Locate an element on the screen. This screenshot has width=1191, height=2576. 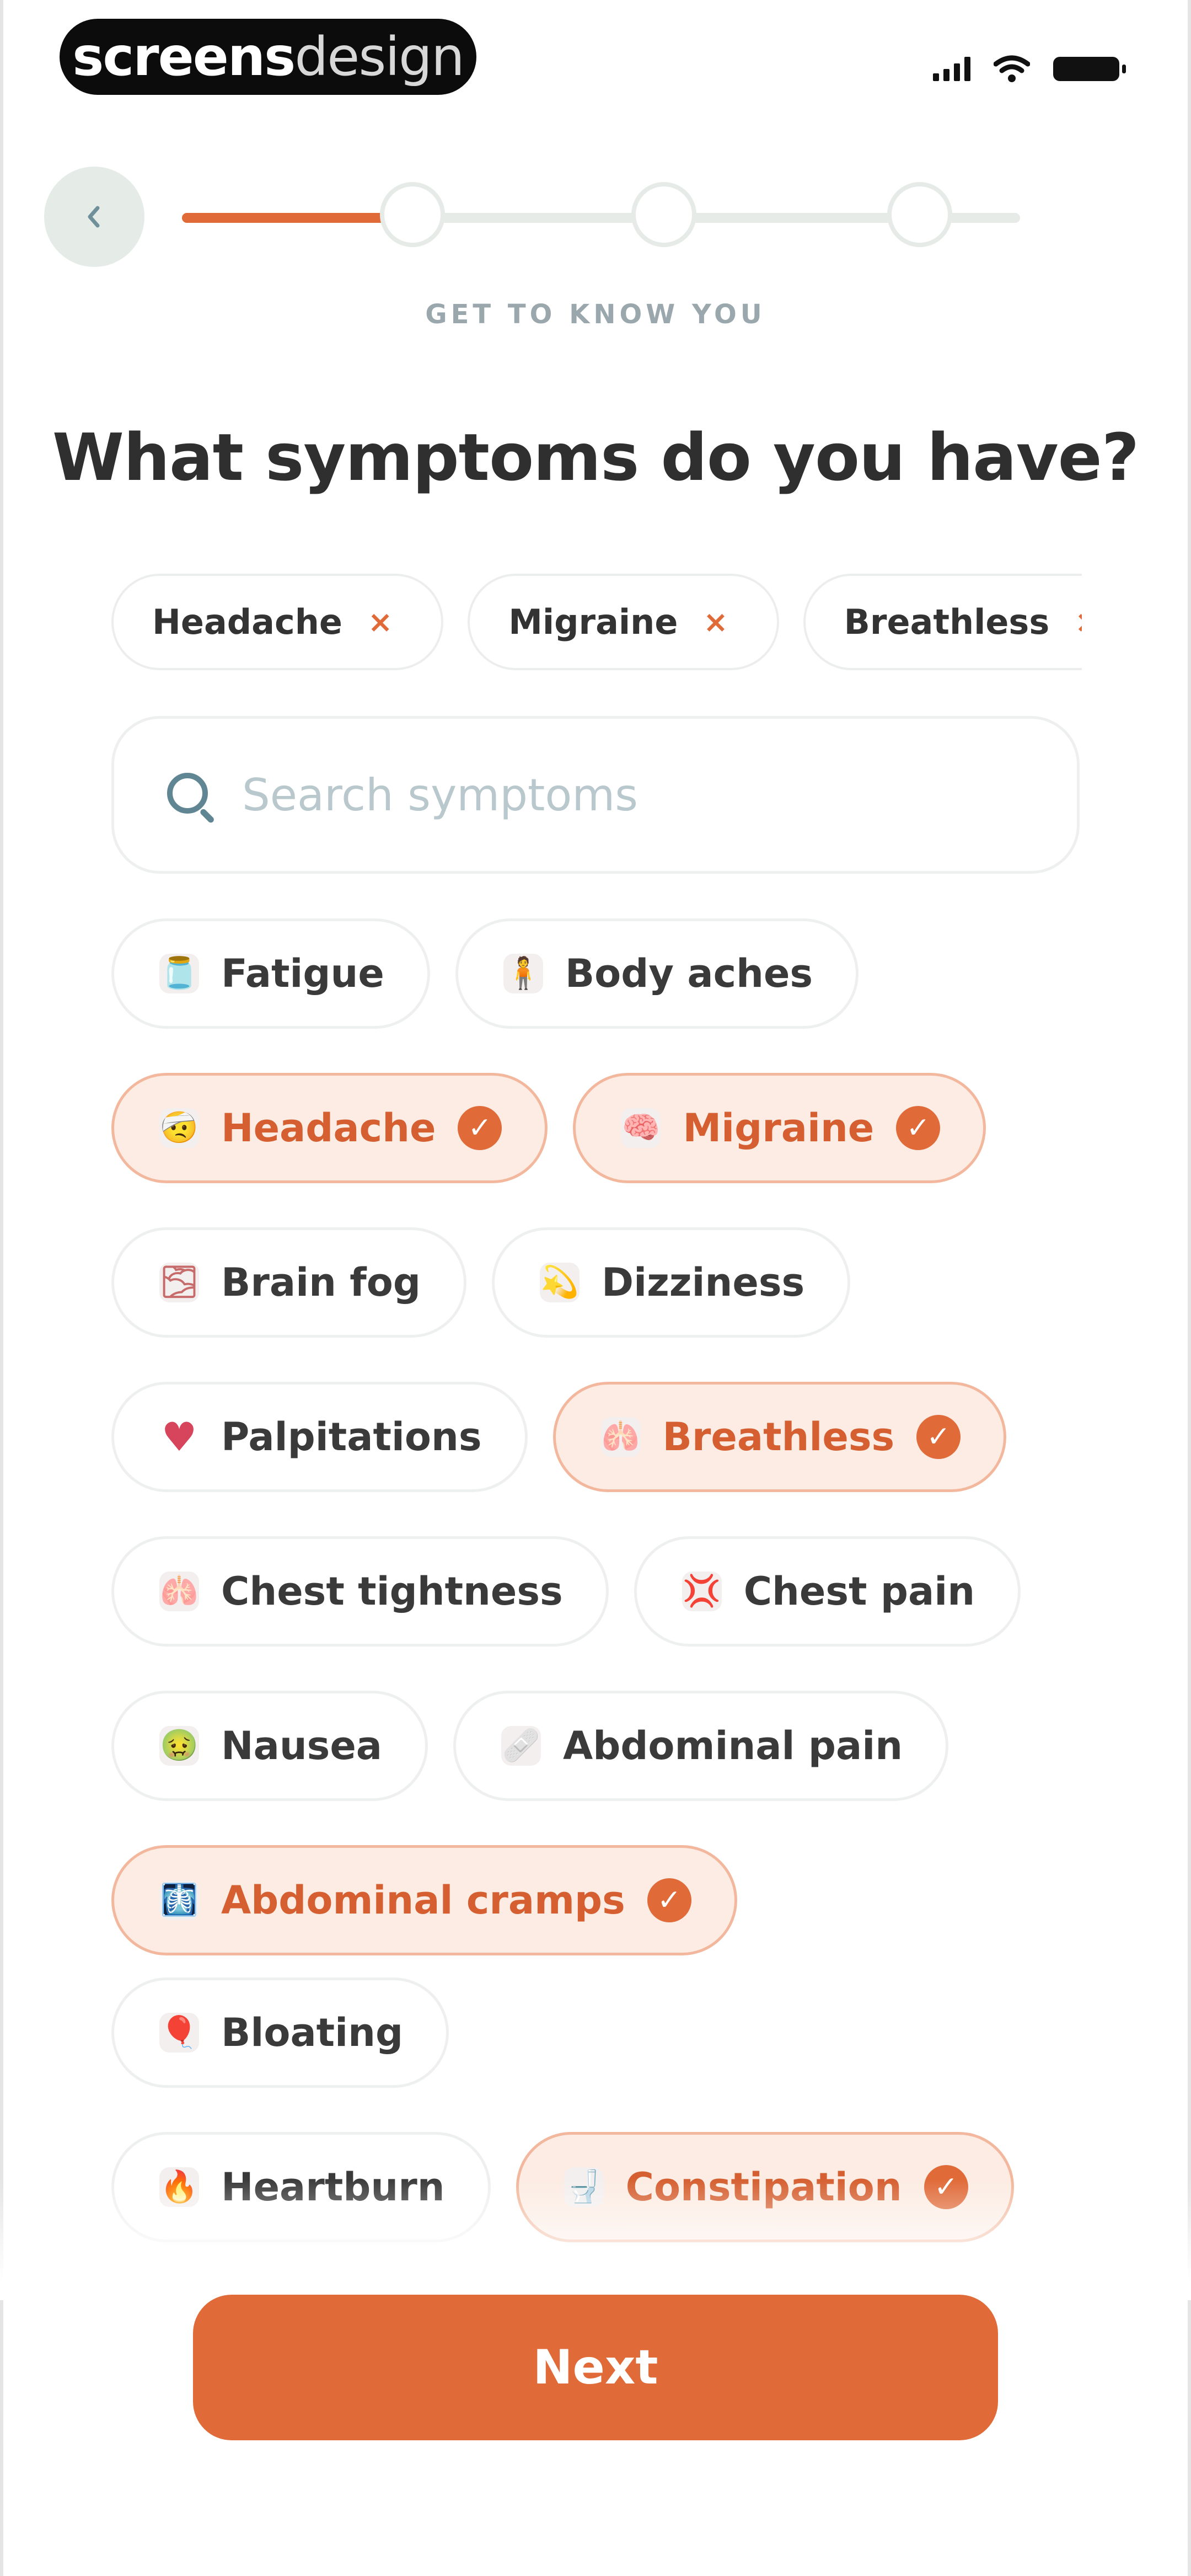
symptom-label: Fatigue is located at coordinates (302, 973).